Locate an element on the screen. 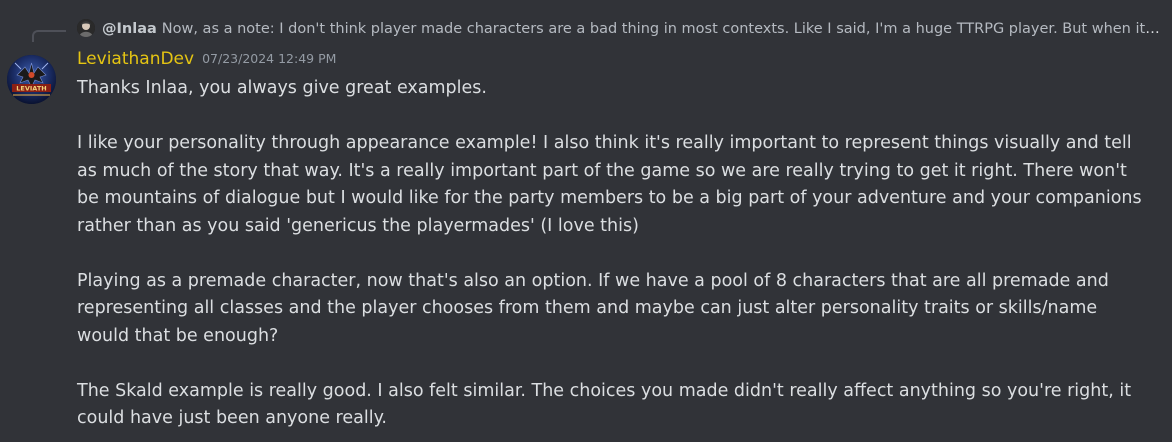  reply-avatar-icon is located at coordinates (86, 28).